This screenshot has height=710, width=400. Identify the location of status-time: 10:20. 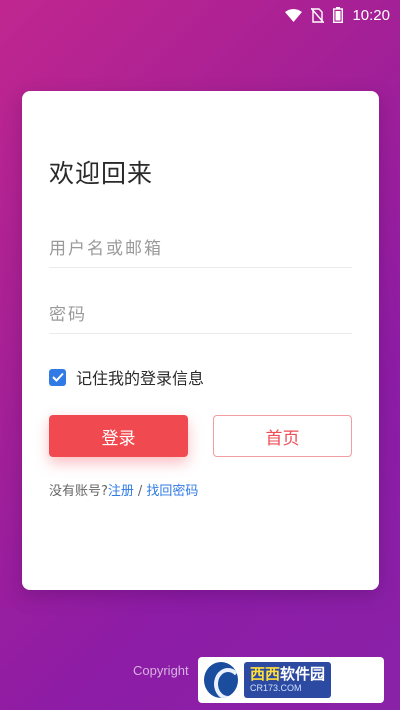
(371, 15).